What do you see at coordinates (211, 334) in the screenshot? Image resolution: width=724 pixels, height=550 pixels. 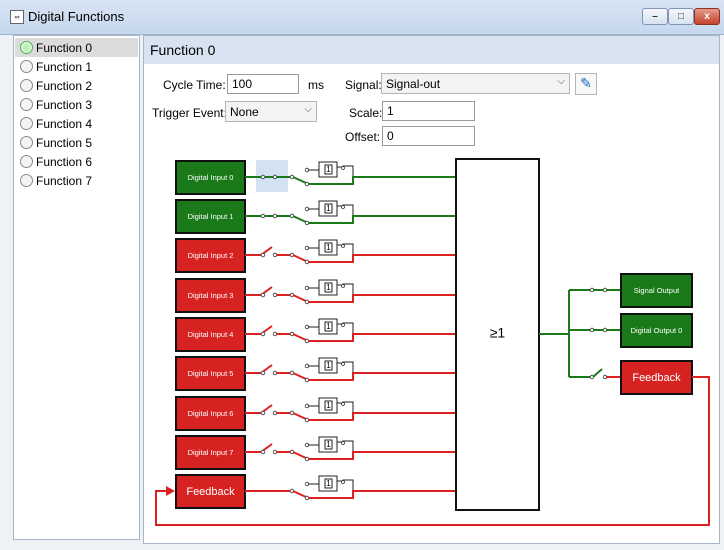 I see `input-label-4: Digital Input 4` at bounding box center [211, 334].